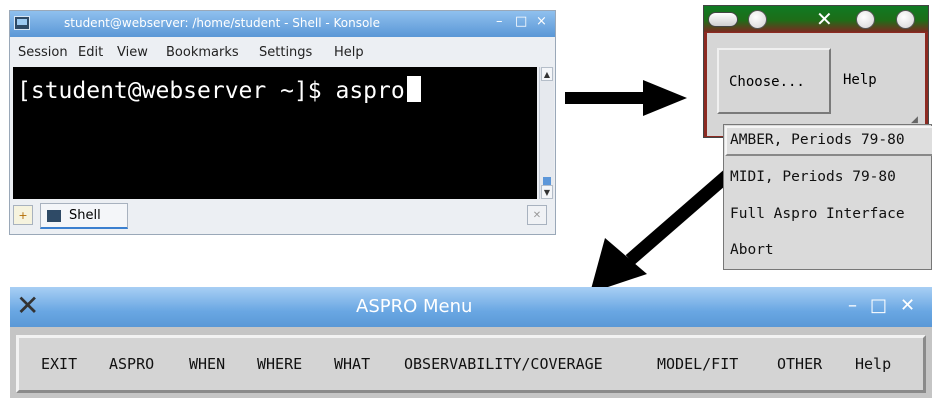  I want to click on aspro-chooser-window: ✕ Choose... Help ◢, so click(816, 71).